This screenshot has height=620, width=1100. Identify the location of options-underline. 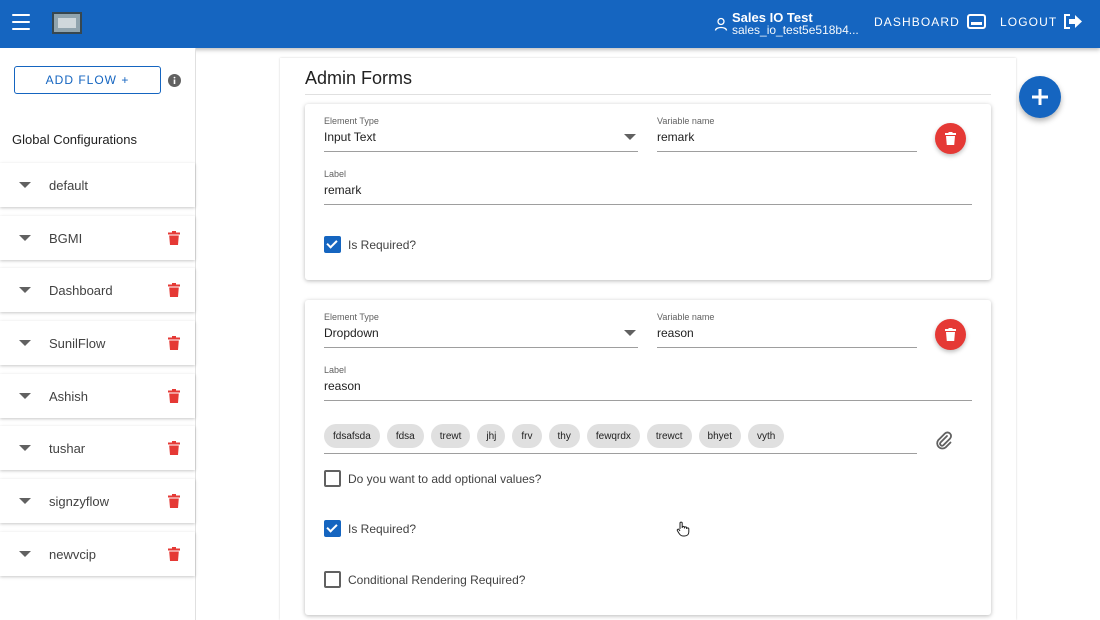
(620, 453).